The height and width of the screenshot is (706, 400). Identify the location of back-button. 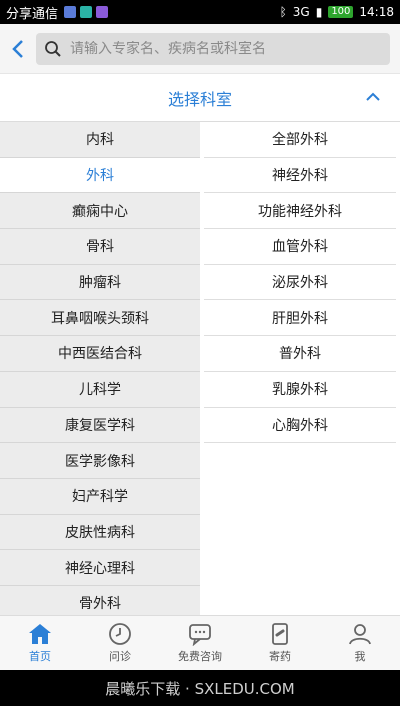
(18, 49).